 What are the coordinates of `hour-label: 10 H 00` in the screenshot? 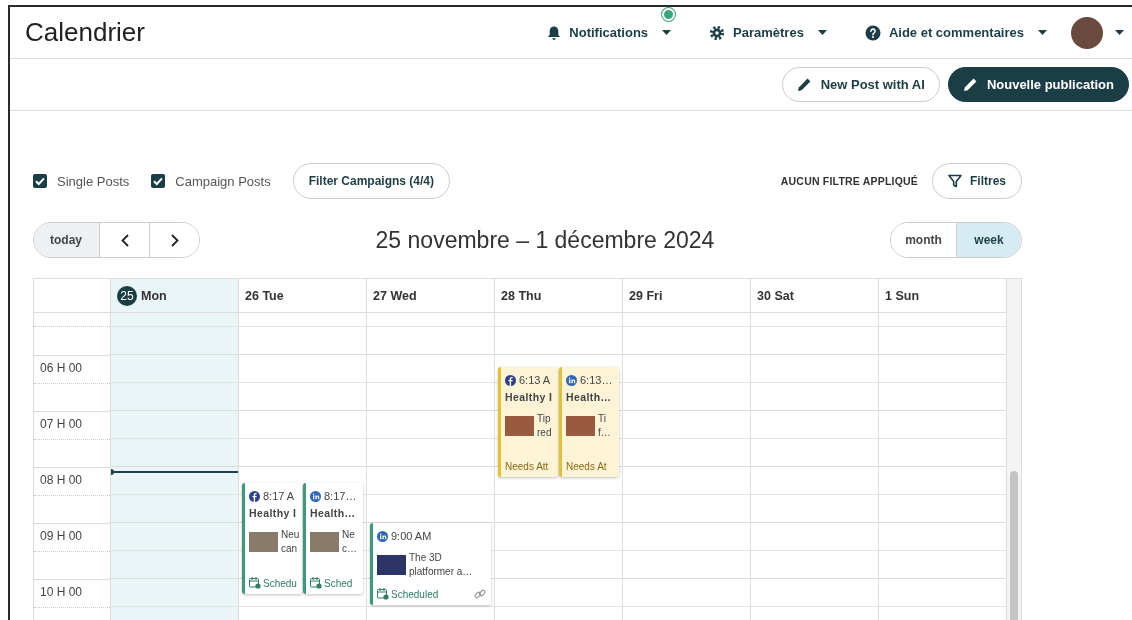 It's located at (61, 591).